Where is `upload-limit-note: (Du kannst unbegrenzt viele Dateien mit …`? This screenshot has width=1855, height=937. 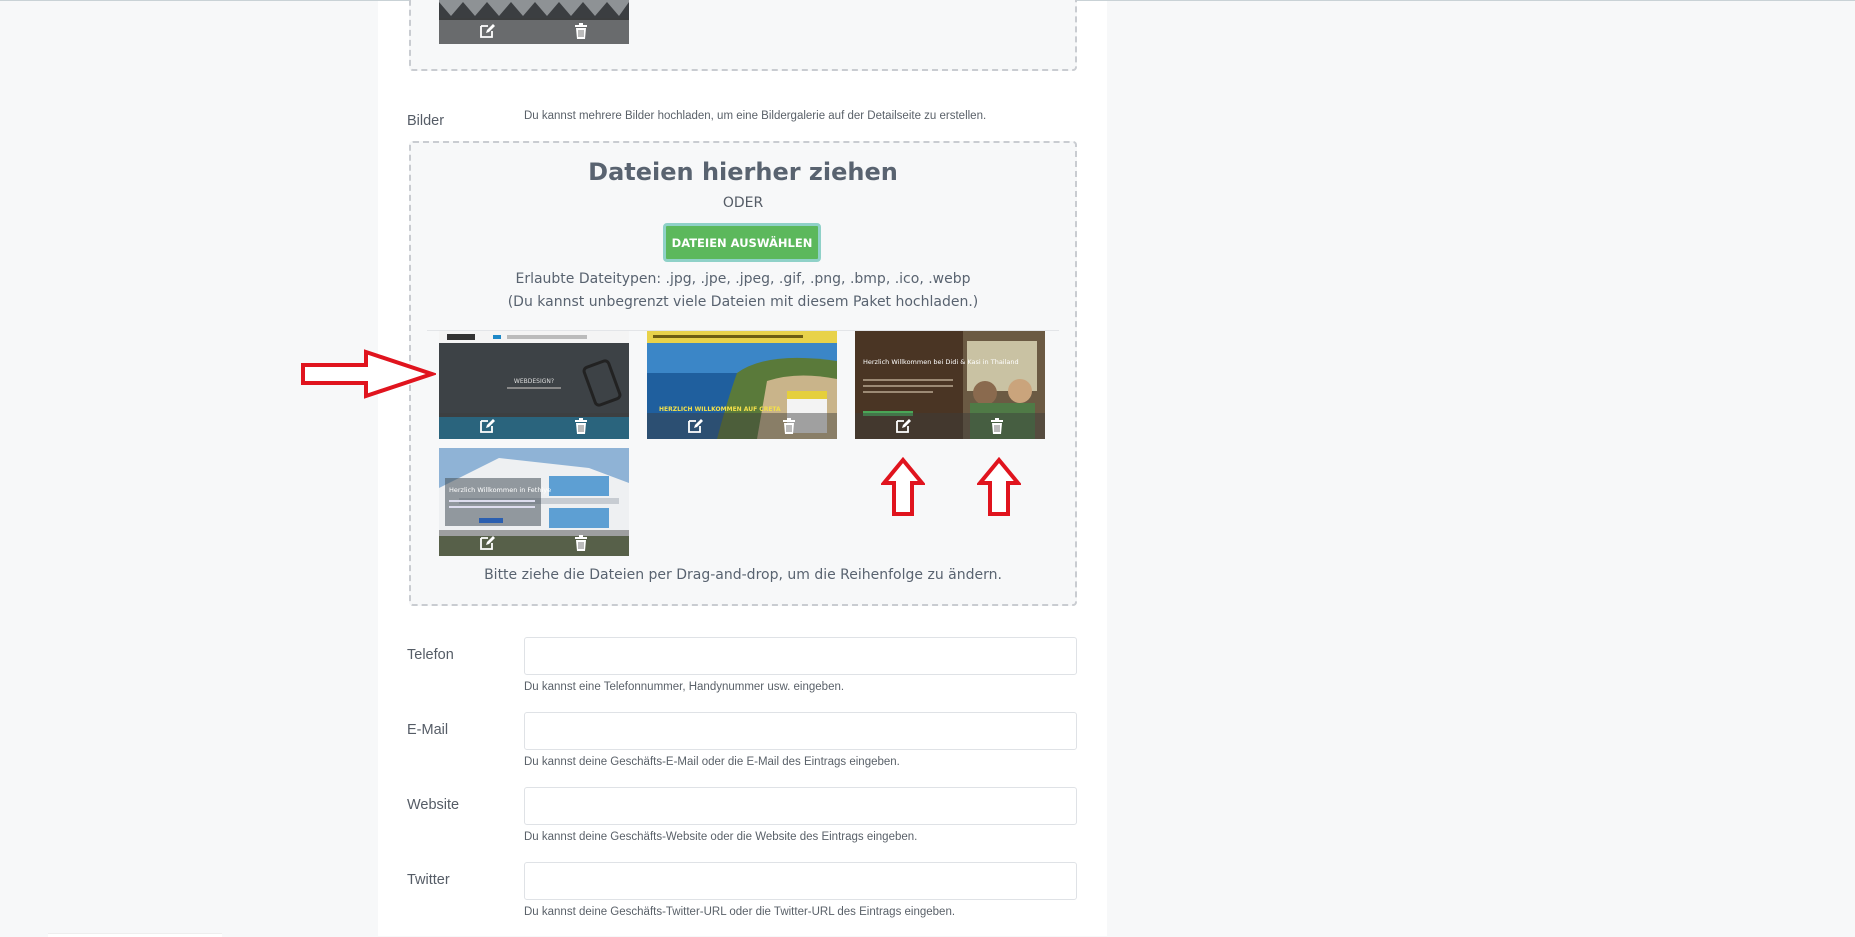
upload-limit-note: (Du kannst unbegrenzt viele Dateien mit … is located at coordinates (743, 302).